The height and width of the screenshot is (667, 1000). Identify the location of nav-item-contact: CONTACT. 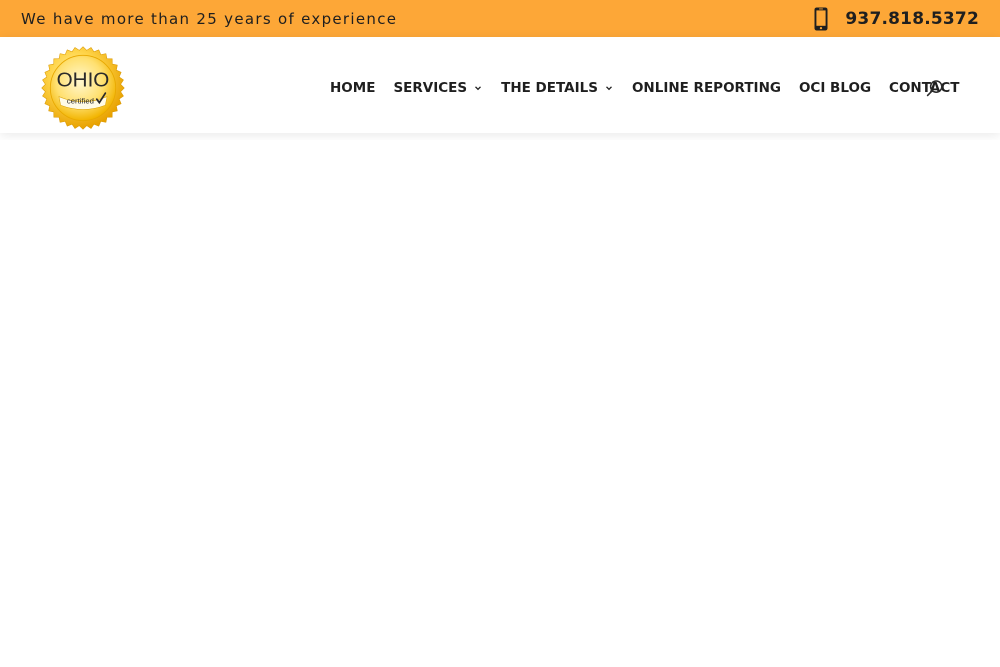
(924, 88).